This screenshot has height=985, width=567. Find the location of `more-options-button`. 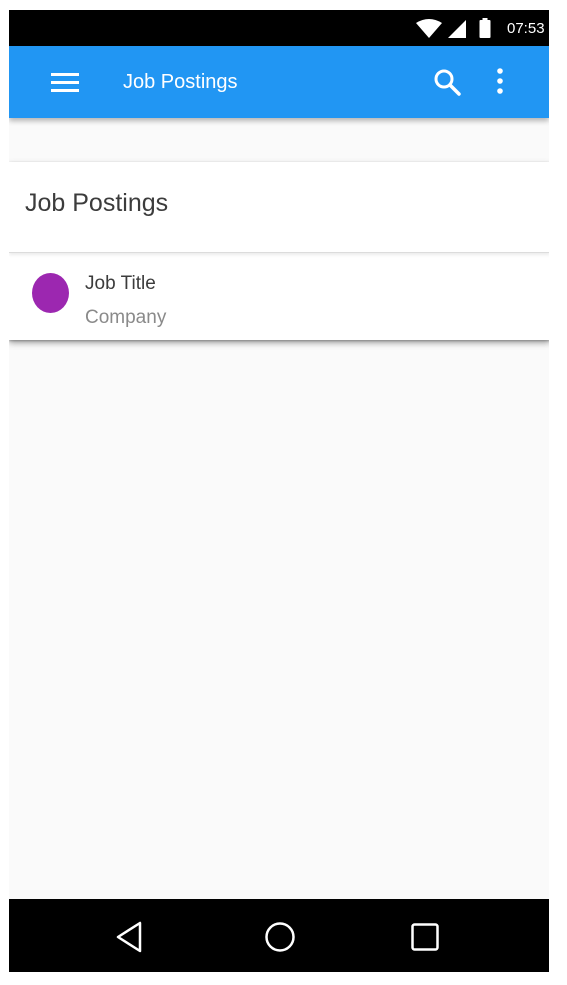

more-options-button is located at coordinates (500, 83).